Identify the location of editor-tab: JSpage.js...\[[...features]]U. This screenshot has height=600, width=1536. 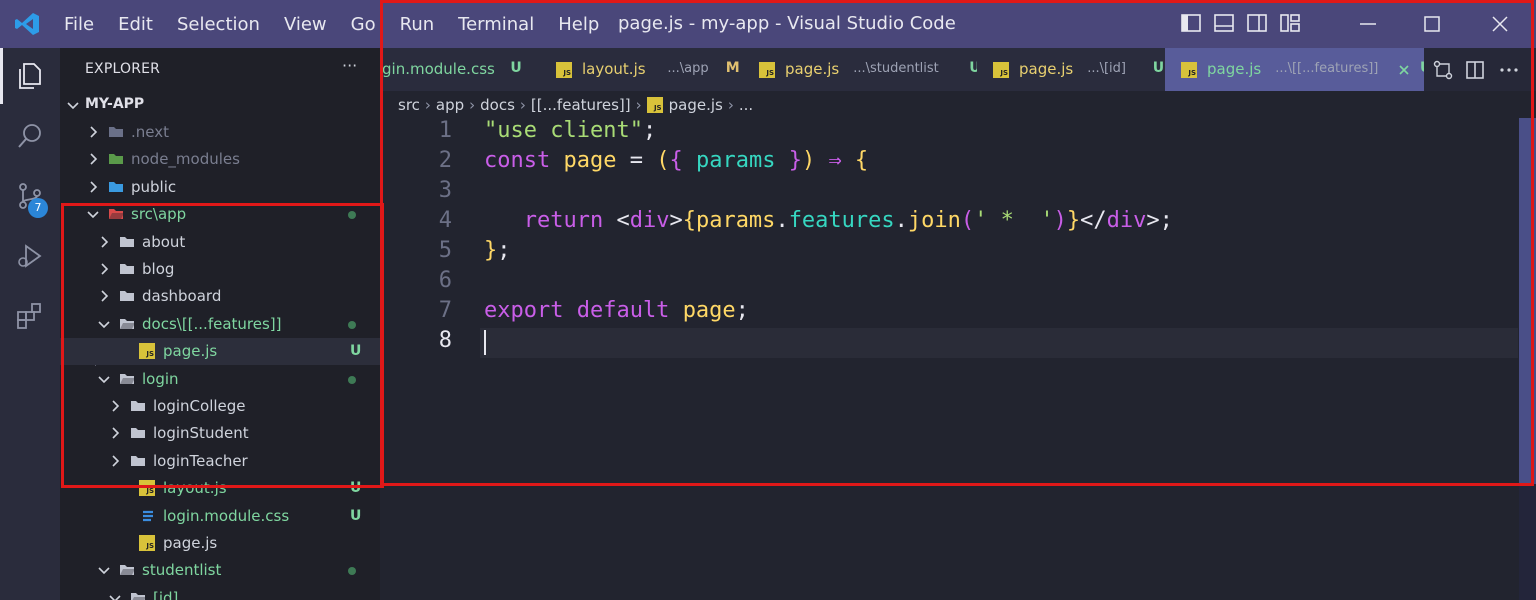
(1298, 69).